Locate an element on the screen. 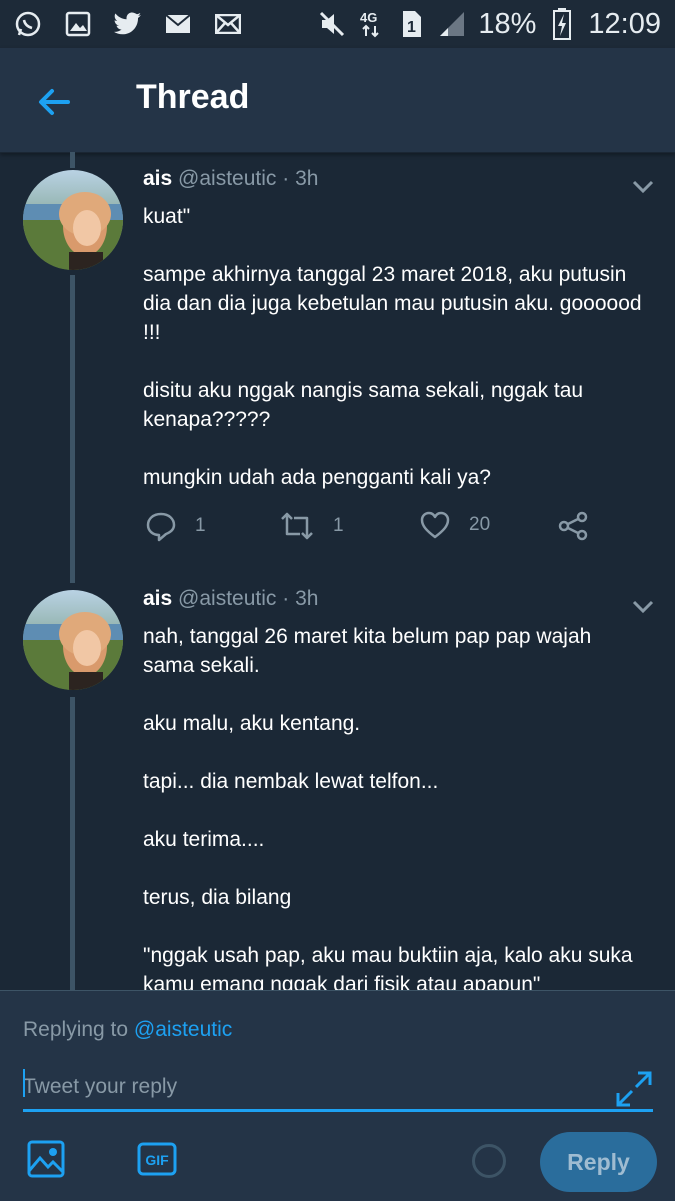  mute-icon is located at coordinates (332, 24).